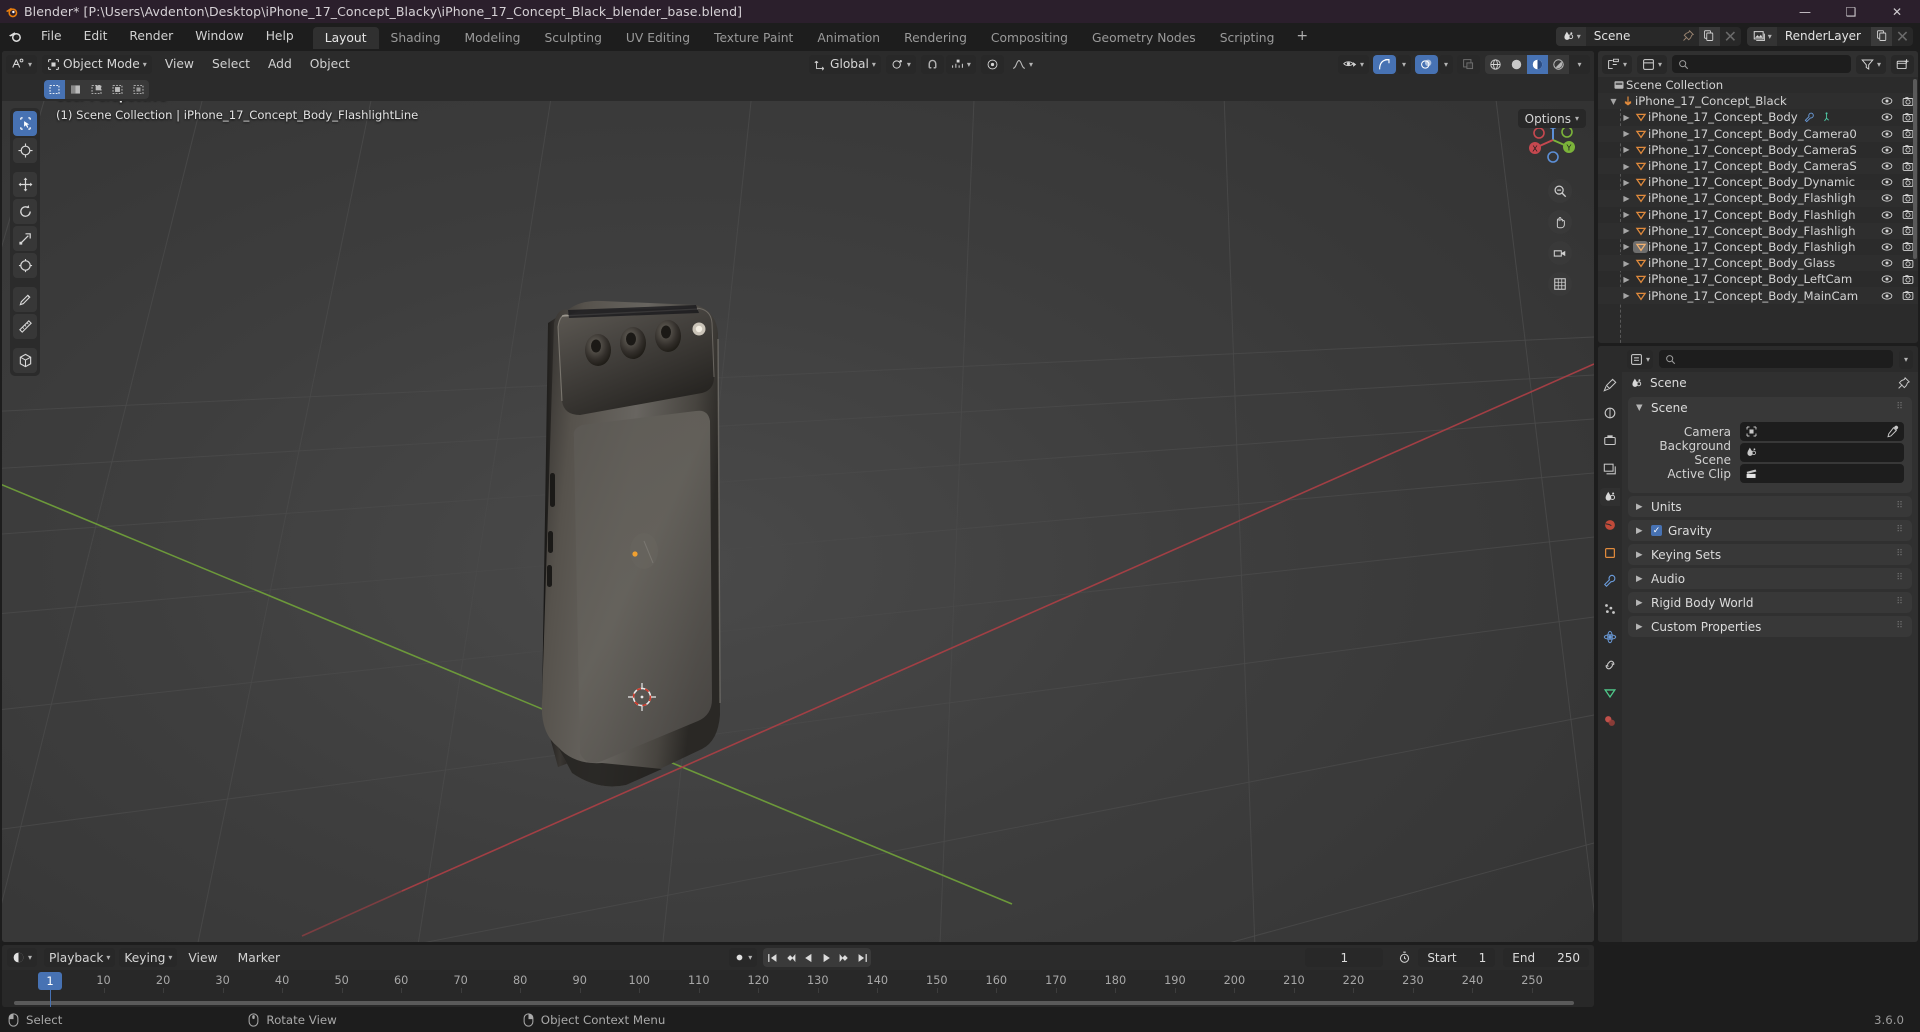  What do you see at coordinates (1610, 441) in the screenshot?
I see `tab-output` at bounding box center [1610, 441].